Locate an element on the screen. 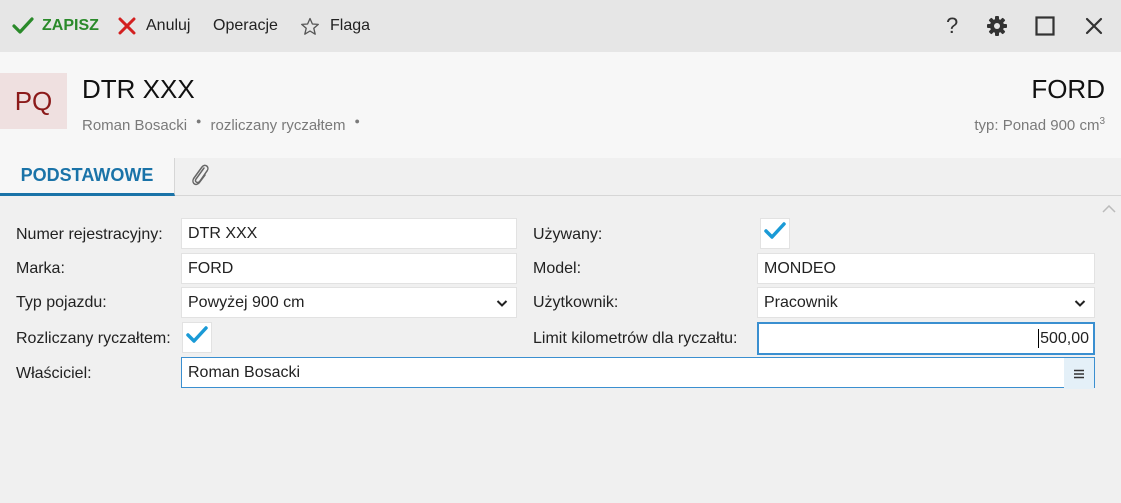 Image resolution: width=1121 pixels, height=503 pixels. gear-icon is located at coordinates (997, 26).